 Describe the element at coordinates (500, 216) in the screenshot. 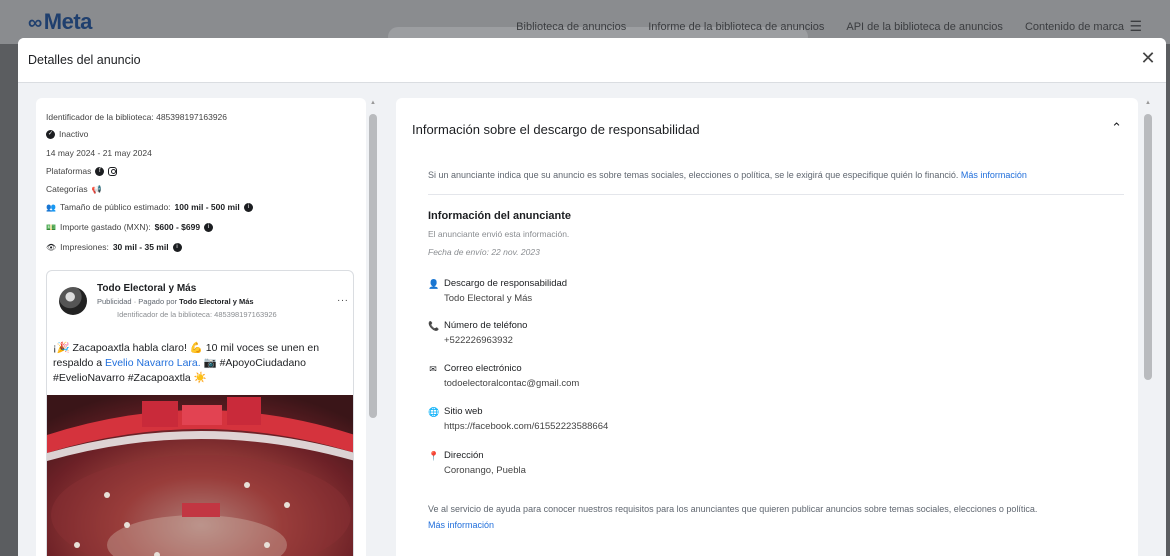

I see `advertiser-info-title: Información del anunciante` at that location.